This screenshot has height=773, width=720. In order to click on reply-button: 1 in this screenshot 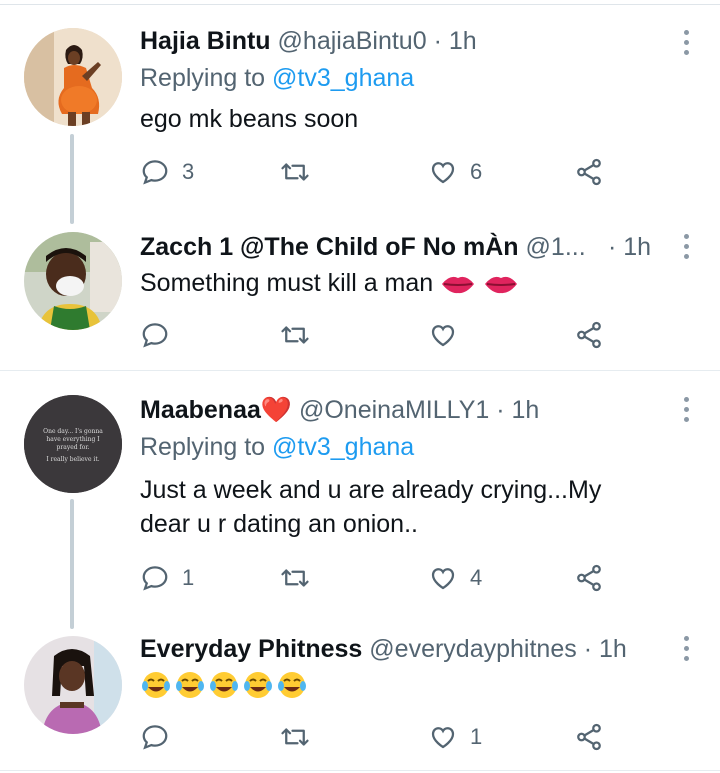, I will do `click(167, 578)`.